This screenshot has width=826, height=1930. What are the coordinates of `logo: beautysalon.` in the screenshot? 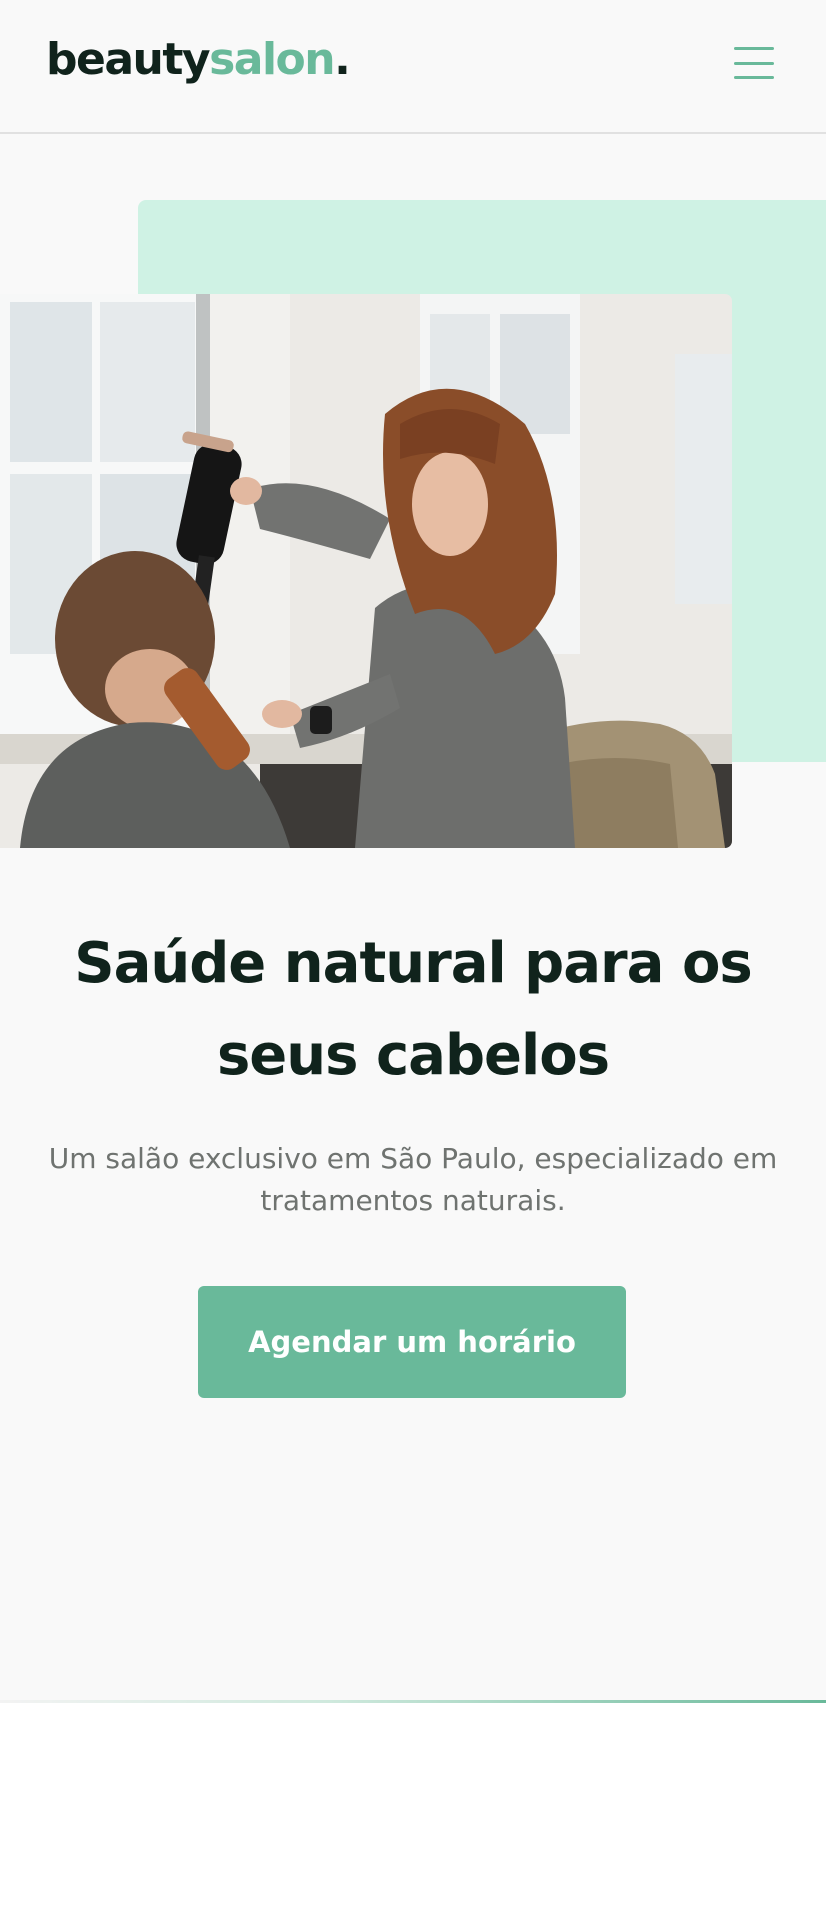 It's located at (198, 59).